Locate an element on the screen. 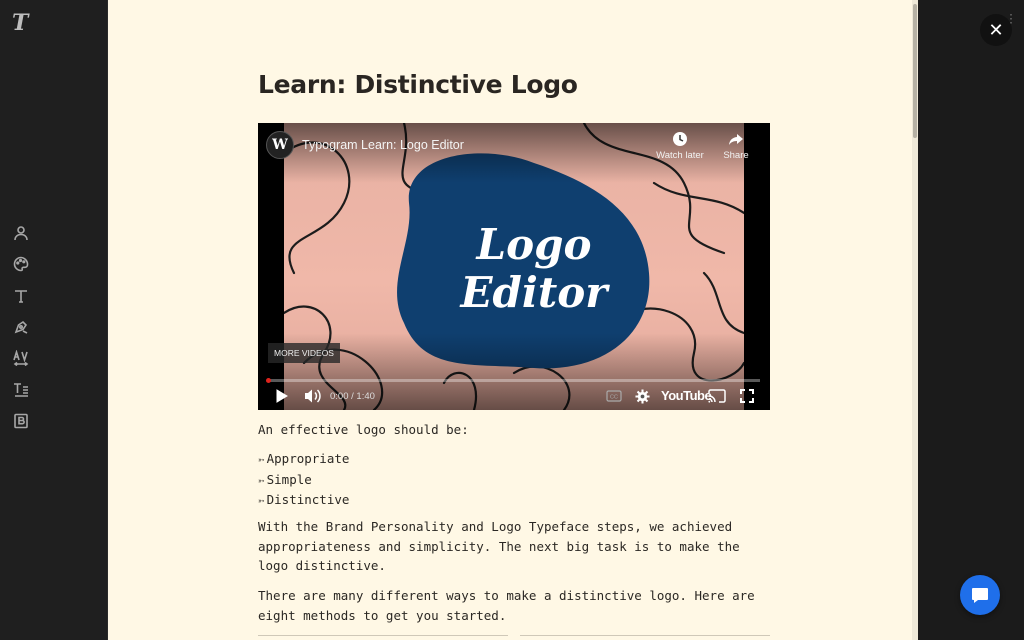 This screenshot has height=640, width=1024. intro-text: An effective logo should be: is located at coordinates (363, 429).